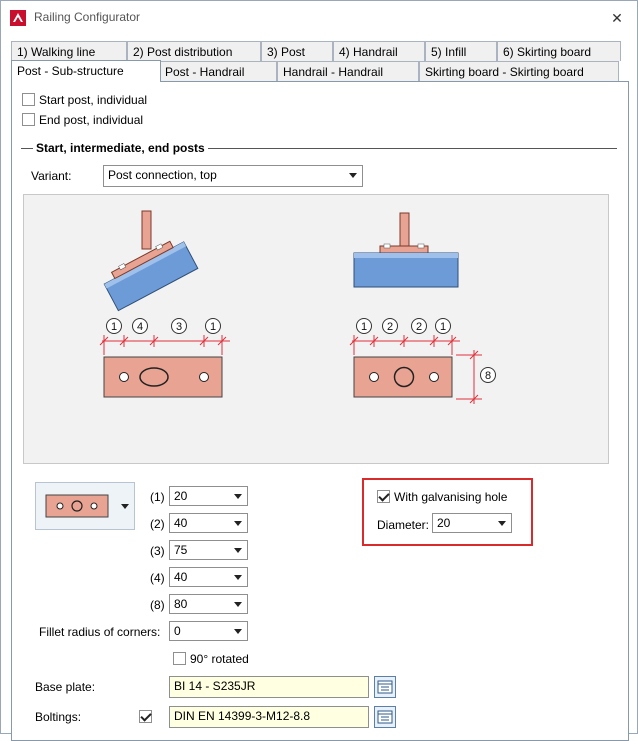 The height and width of the screenshot is (741, 638). Describe the element at coordinates (404, 231) in the screenshot. I see `right-post` at that location.